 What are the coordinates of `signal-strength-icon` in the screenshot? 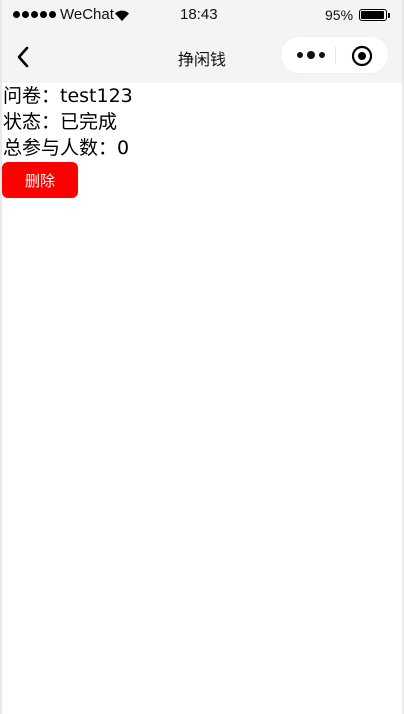 It's located at (34, 14).